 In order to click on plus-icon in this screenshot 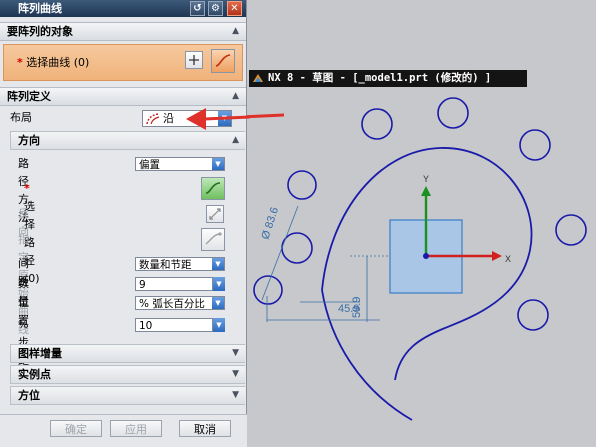, I will do `click(194, 60)`.